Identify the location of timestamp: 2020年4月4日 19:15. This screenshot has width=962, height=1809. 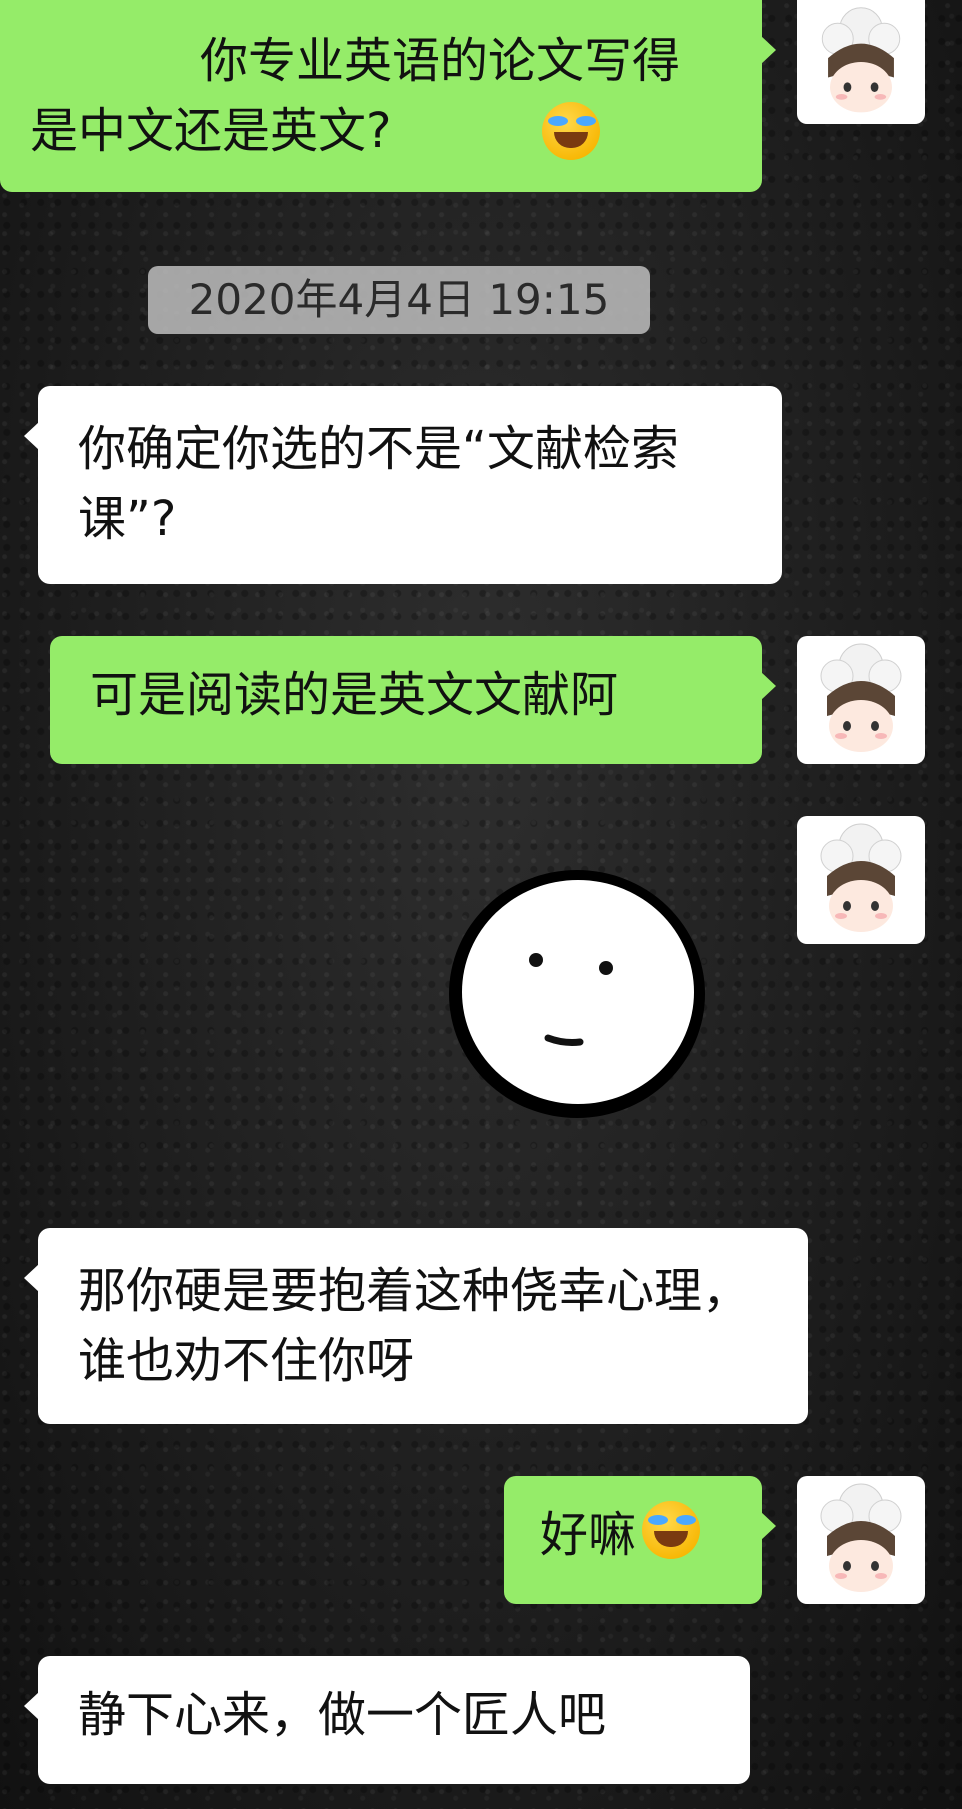
(399, 300).